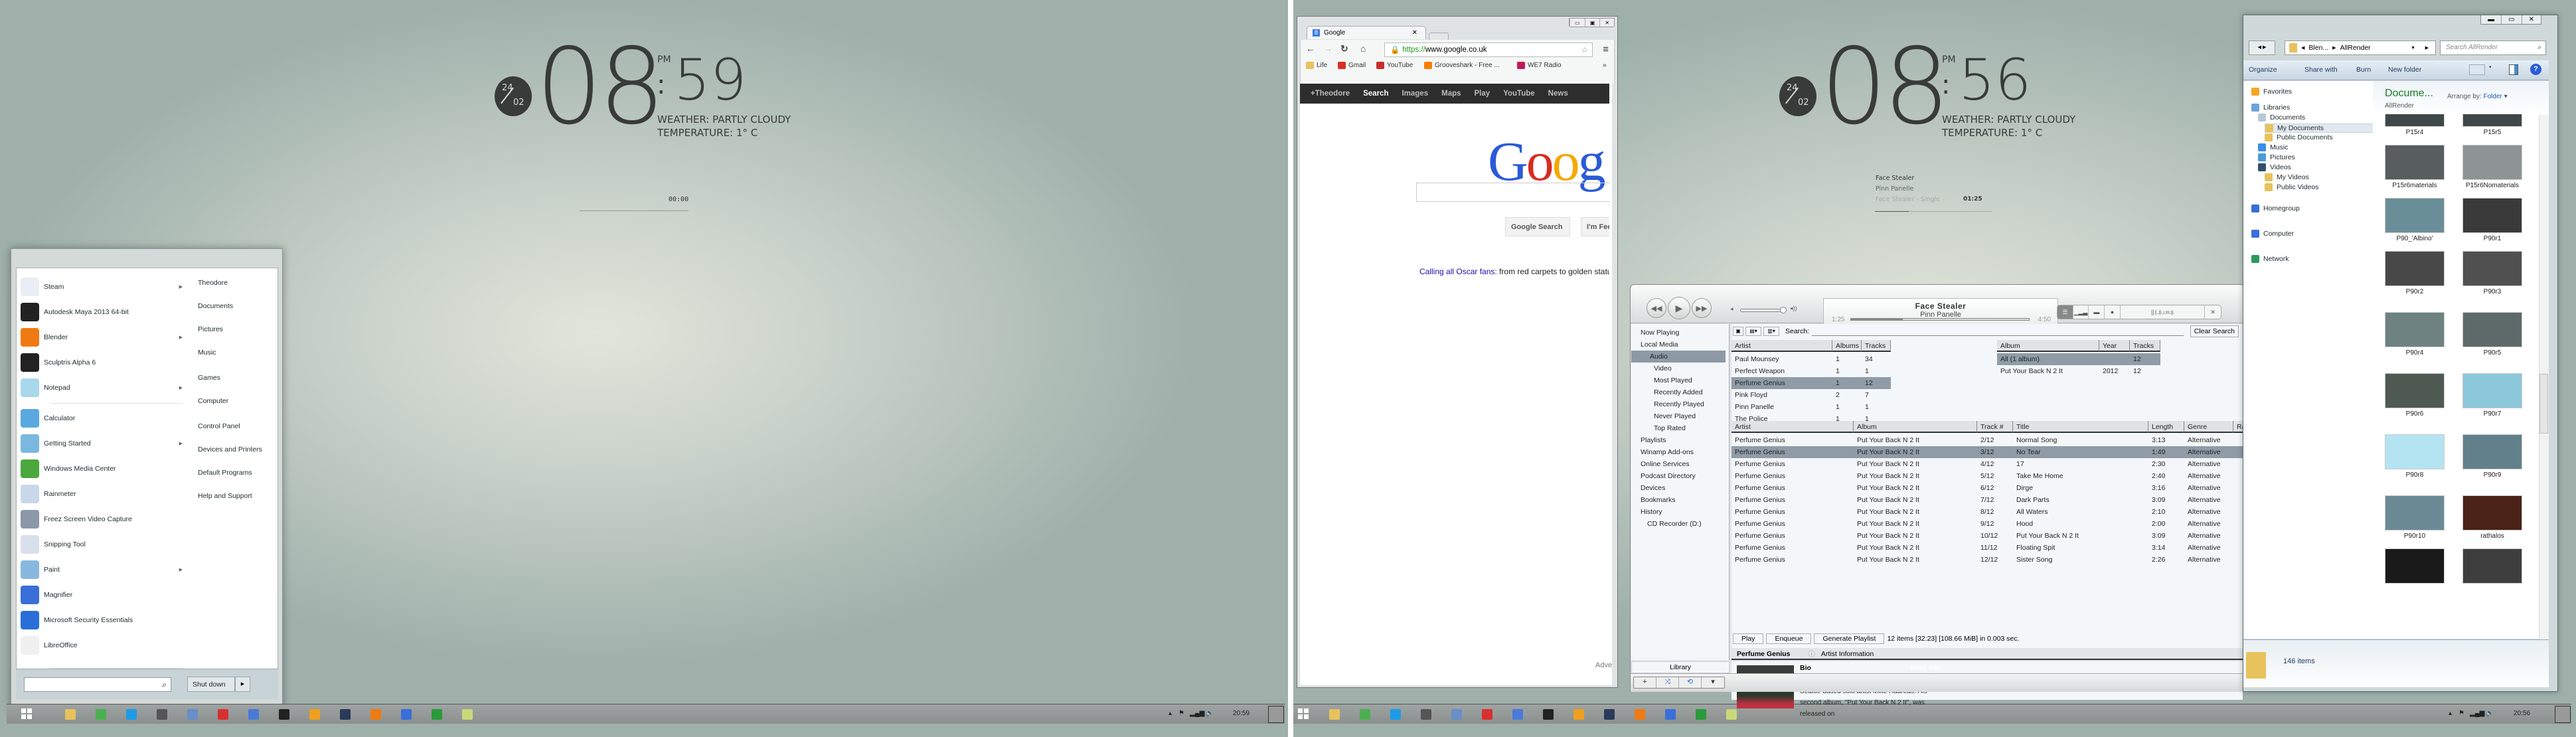 Image resolution: width=2576 pixels, height=737 pixels. I want to click on nav-item: Videos, so click(2274, 167).